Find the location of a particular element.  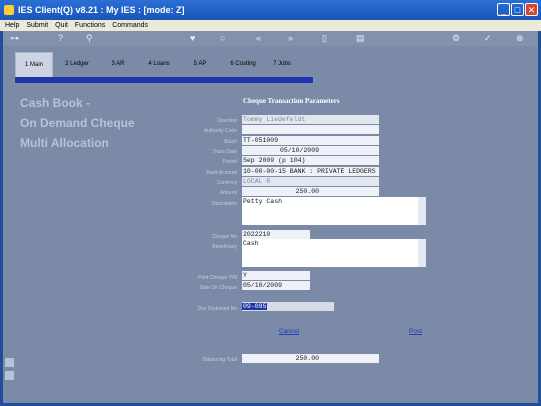

tab-main: 1 Main is located at coordinates (34, 65).